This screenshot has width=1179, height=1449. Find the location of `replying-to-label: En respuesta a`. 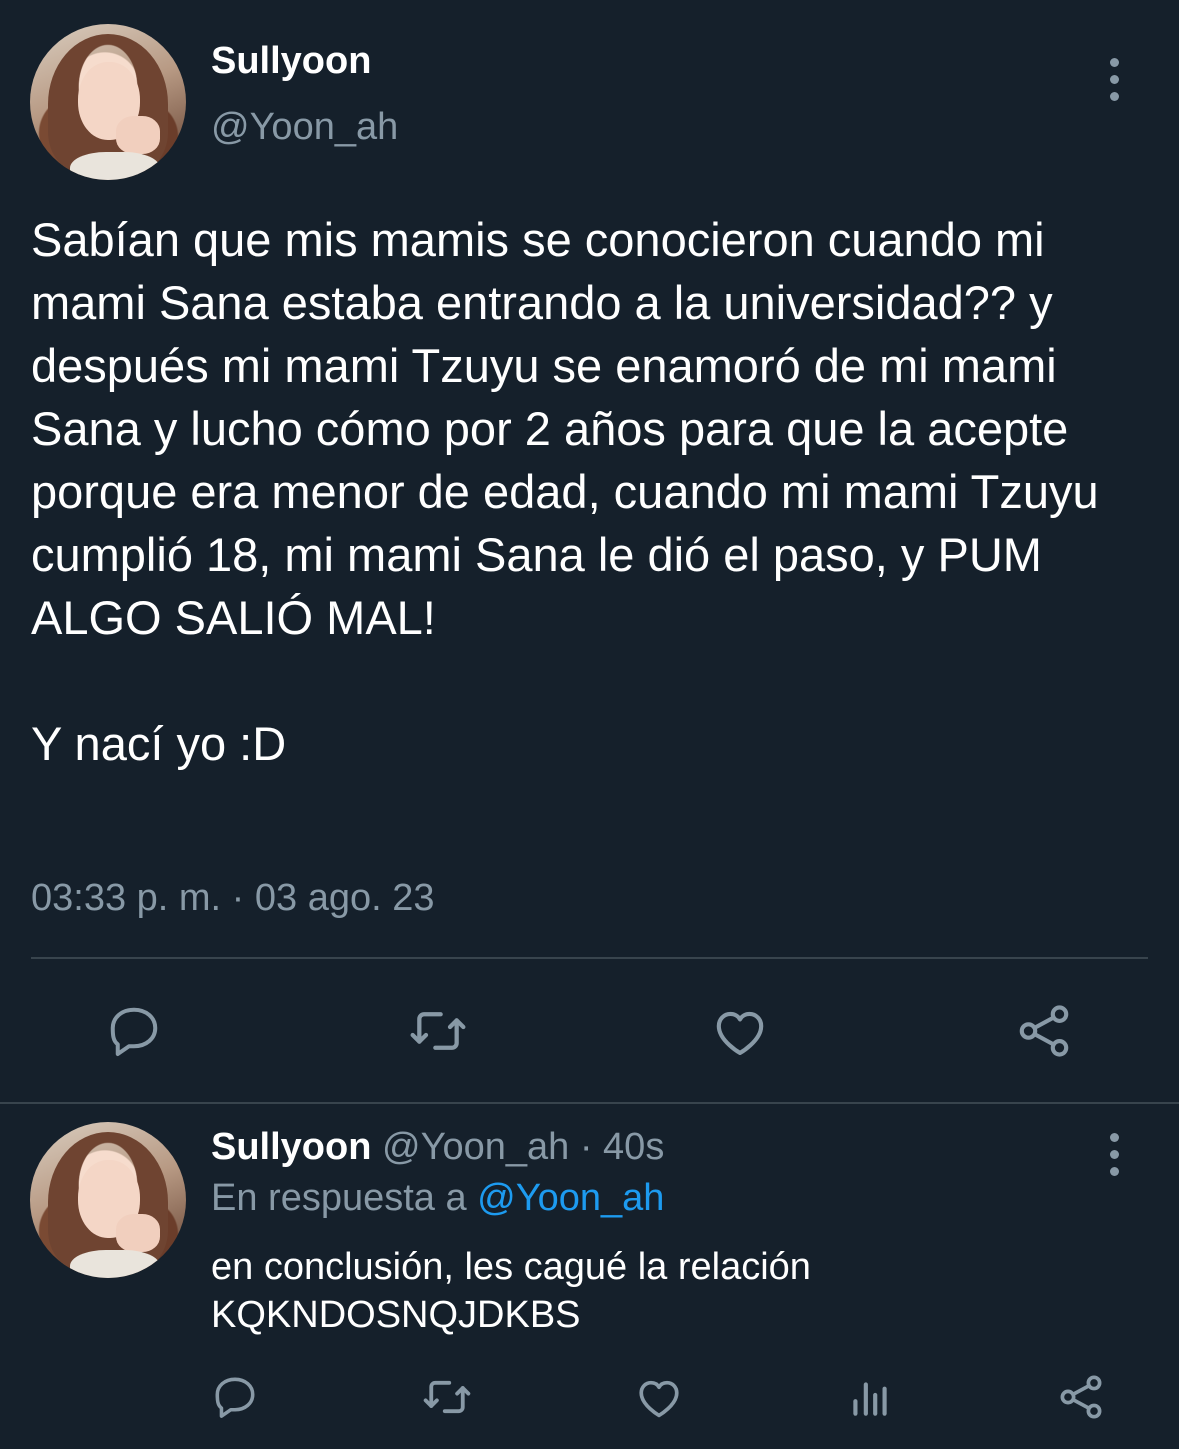

replying-to-label: En respuesta a is located at coordinates (339, 1198).